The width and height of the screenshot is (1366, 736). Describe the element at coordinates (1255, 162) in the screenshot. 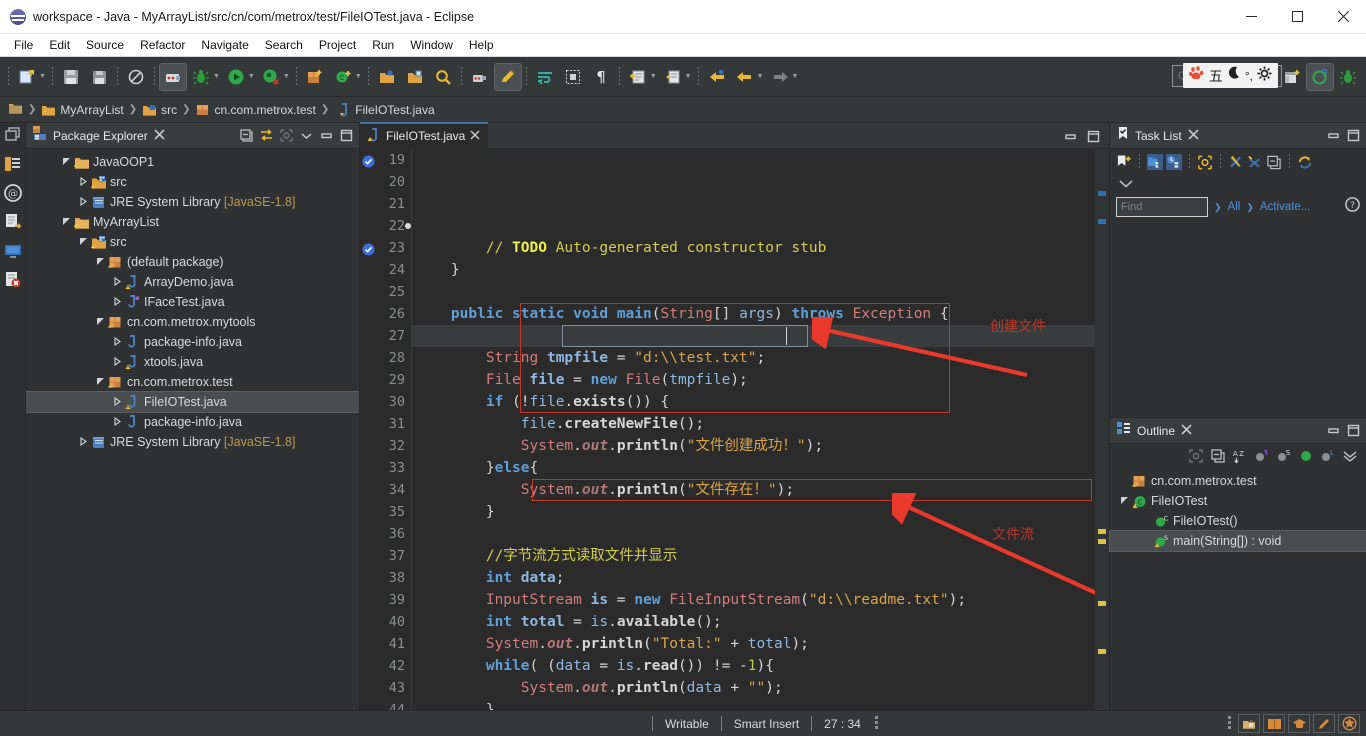

I see `filter-priority-icon` at that location.